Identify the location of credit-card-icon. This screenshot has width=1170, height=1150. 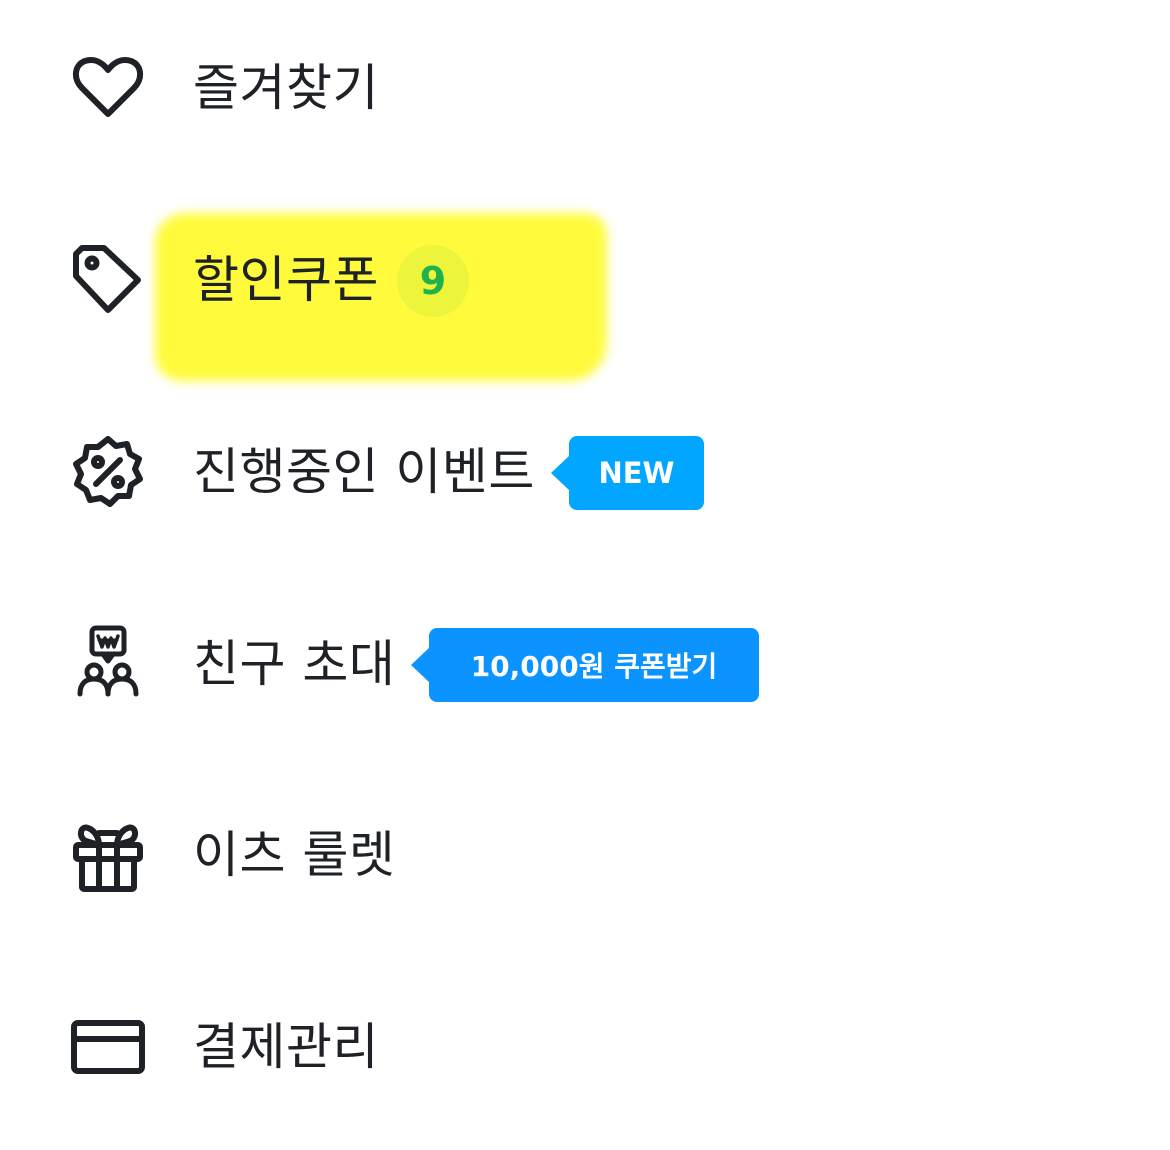
(108, 1047).